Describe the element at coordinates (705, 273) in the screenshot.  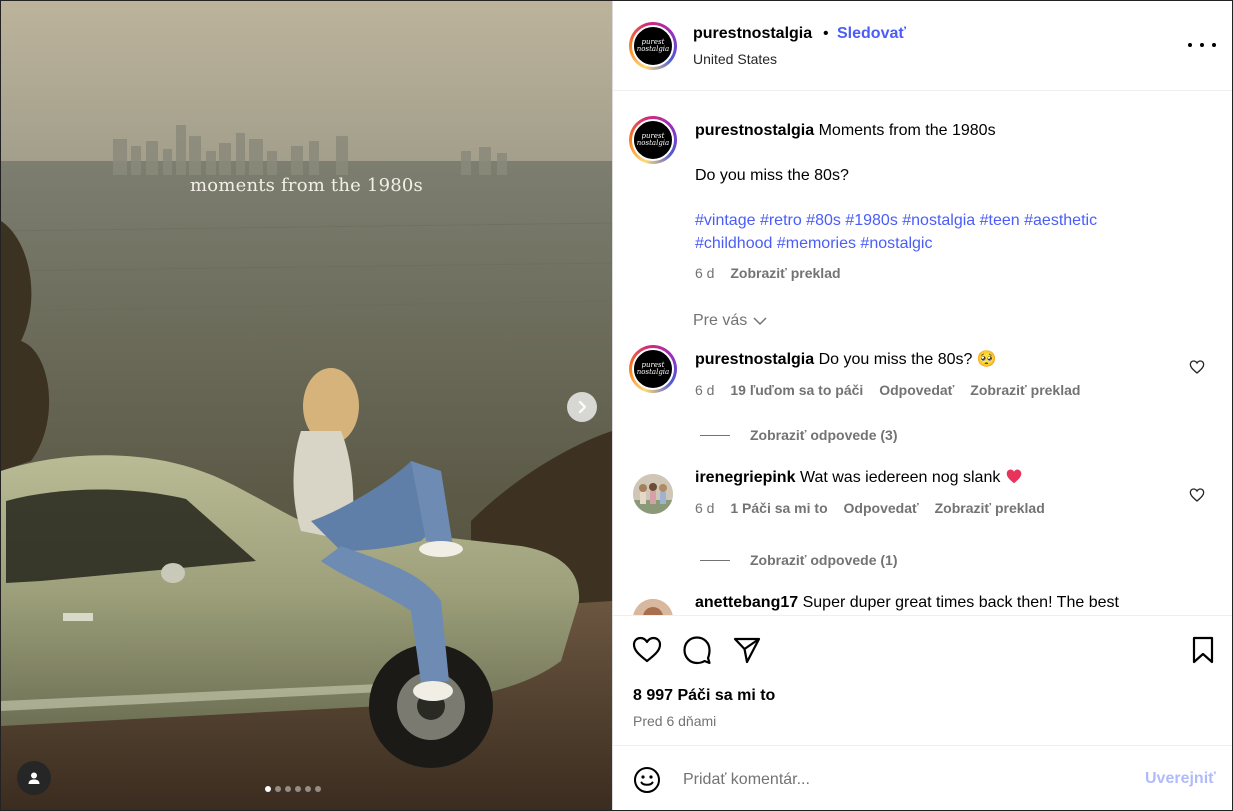
I see `caption-age: 6 d` at that location.